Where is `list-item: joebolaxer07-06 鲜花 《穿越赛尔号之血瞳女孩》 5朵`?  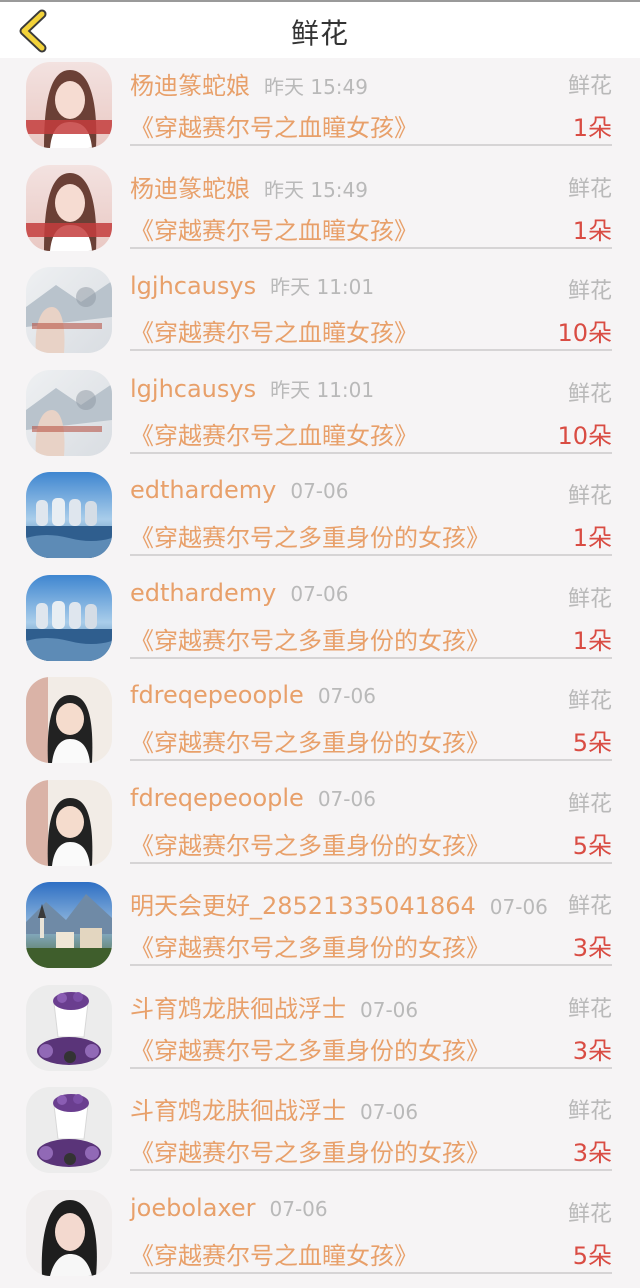 list-item: joebolaxer07-06 鲜花 《穿越赛尔号之血瞳女孩》 5朵 is located at coordinates (320, 1237).